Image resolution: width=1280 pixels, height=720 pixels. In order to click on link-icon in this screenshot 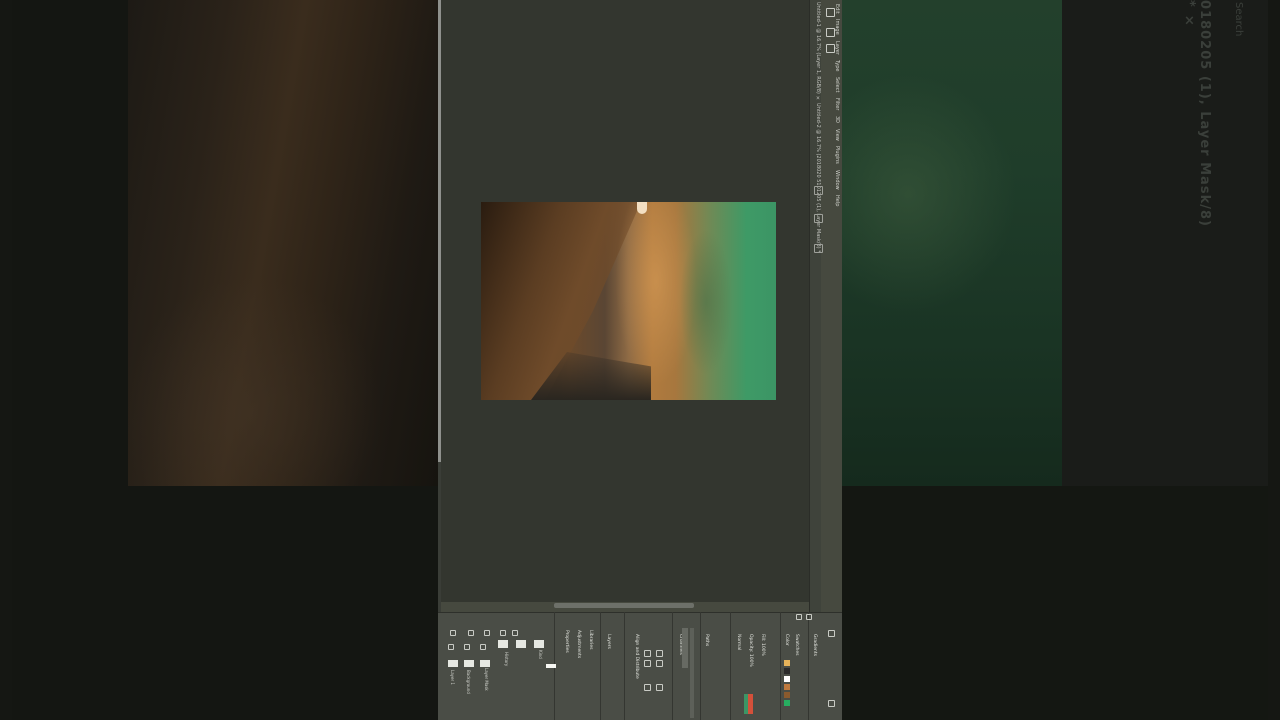, I will do `click(503, 633)`.